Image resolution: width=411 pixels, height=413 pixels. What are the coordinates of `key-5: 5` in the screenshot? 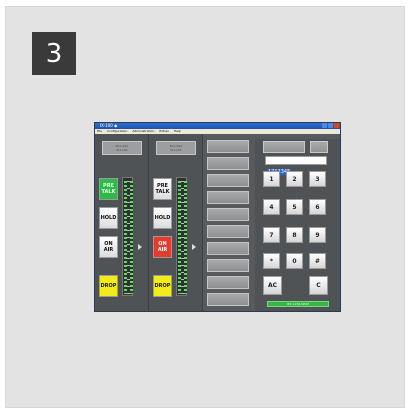 It's located at (294, 207).